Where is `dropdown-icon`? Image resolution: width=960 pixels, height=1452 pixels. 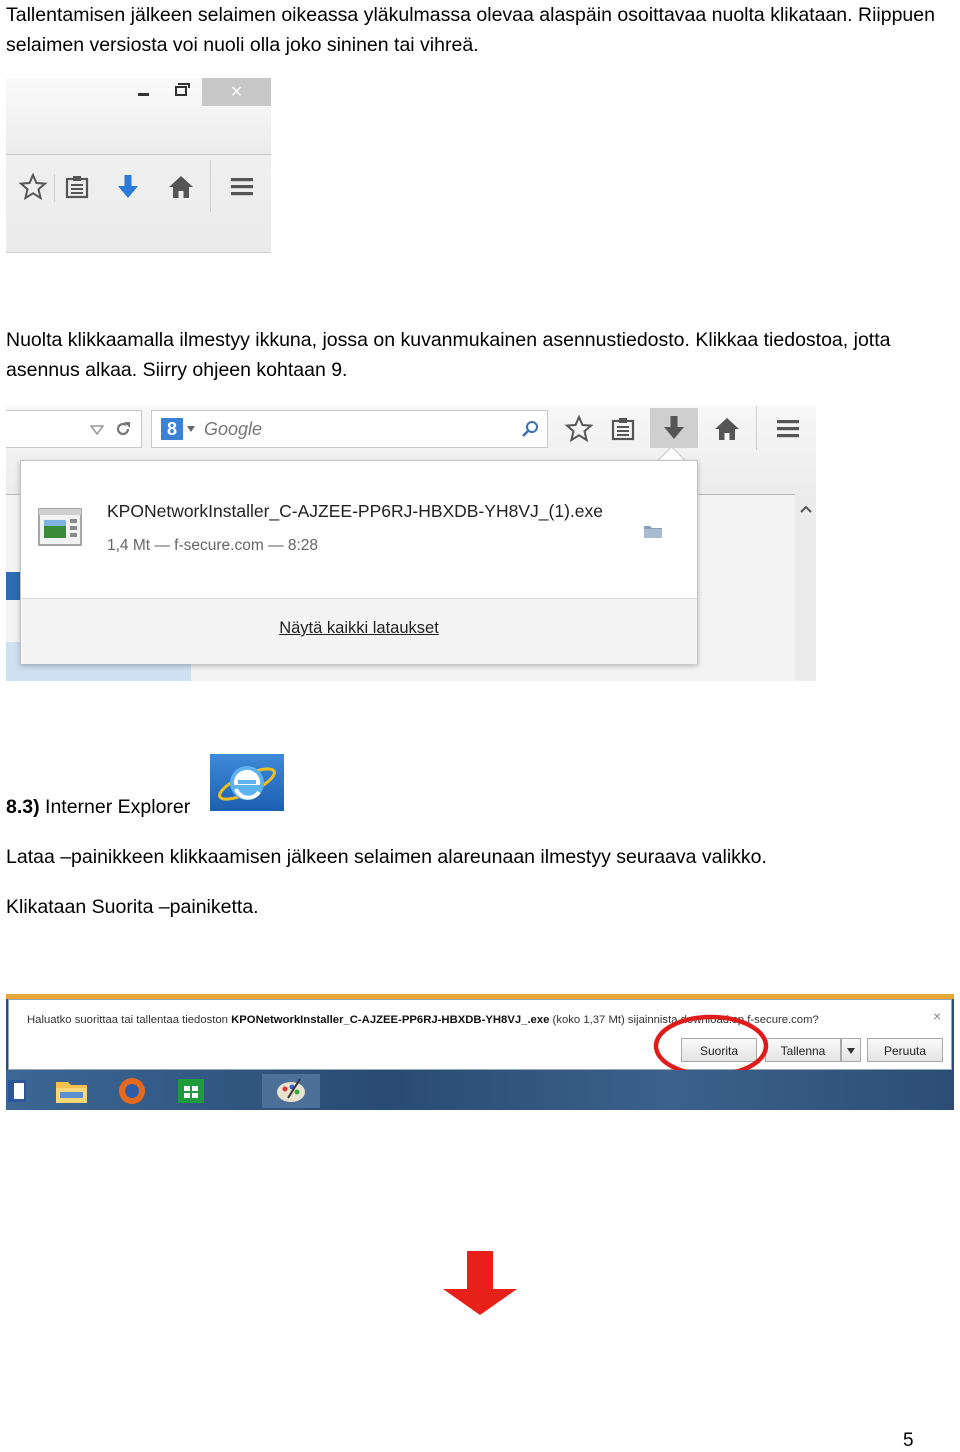 dropdown-icon is located at coordinates (97, 430).